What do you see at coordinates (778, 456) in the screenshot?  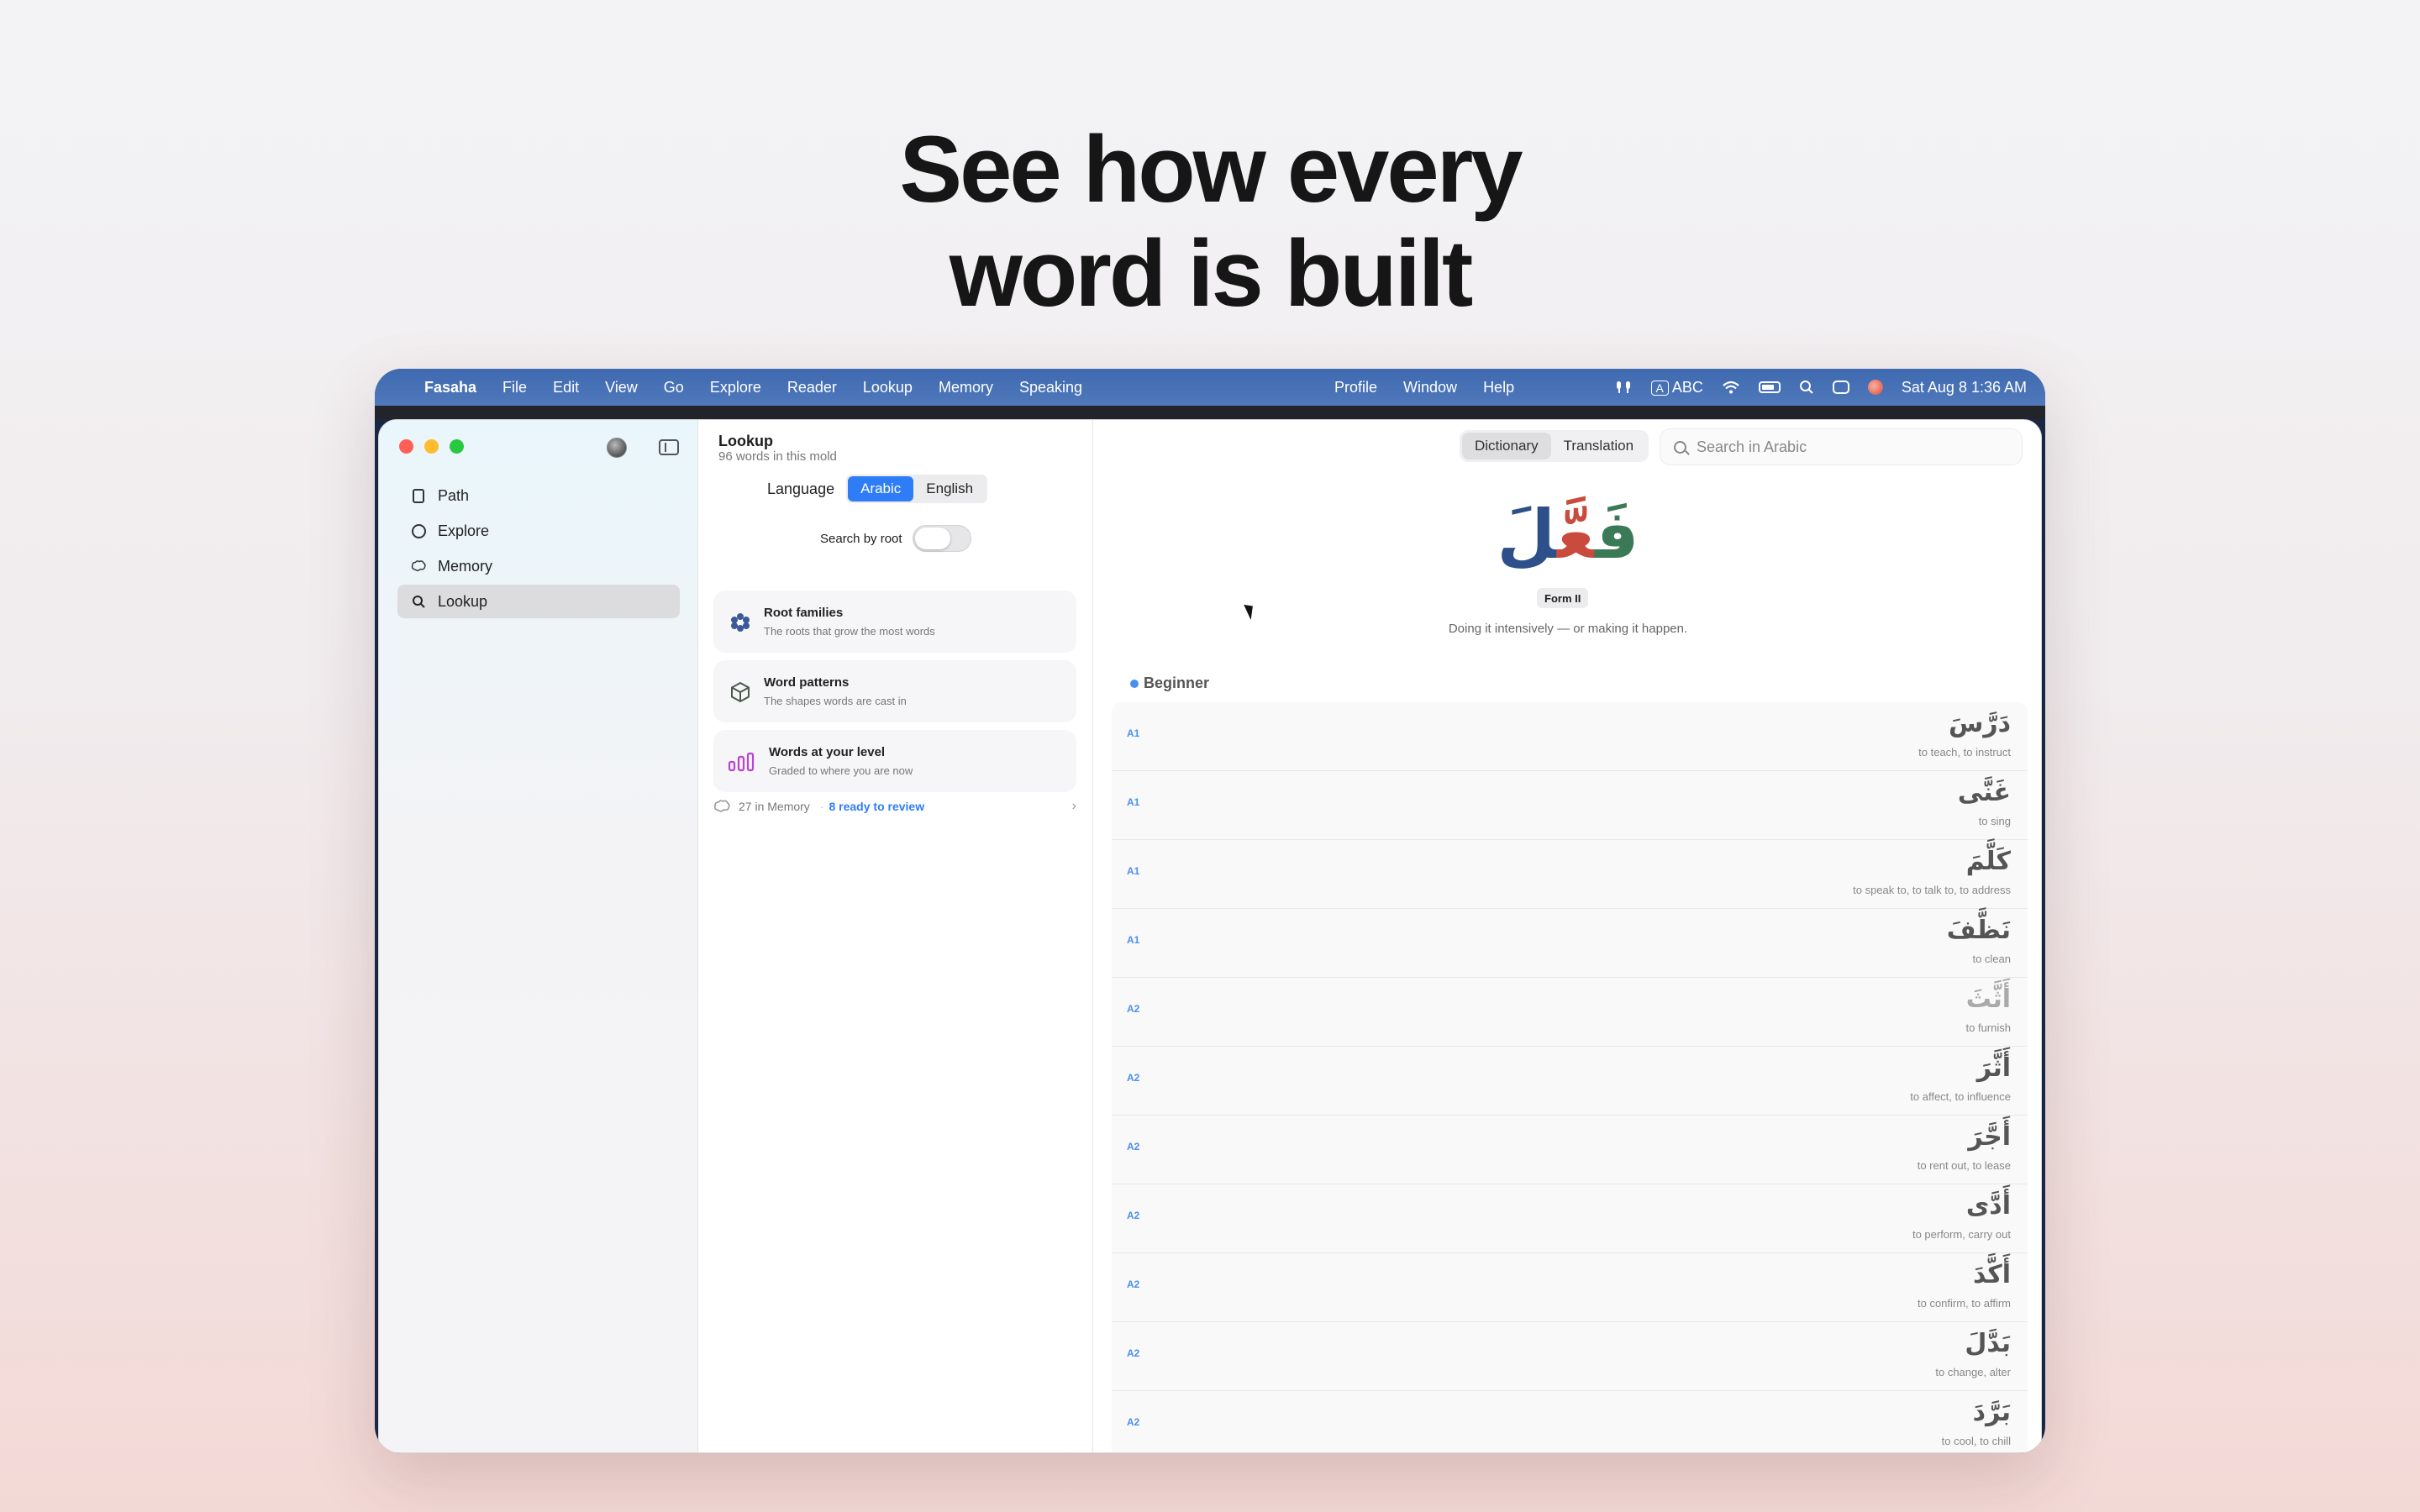 I see `page-subtitle: 96 words in this mold` at bounding box center [778, 456].